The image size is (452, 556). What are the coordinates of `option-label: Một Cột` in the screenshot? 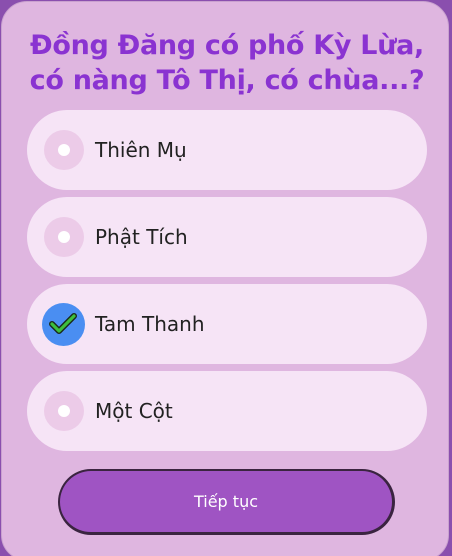 It's located at (134, 411).